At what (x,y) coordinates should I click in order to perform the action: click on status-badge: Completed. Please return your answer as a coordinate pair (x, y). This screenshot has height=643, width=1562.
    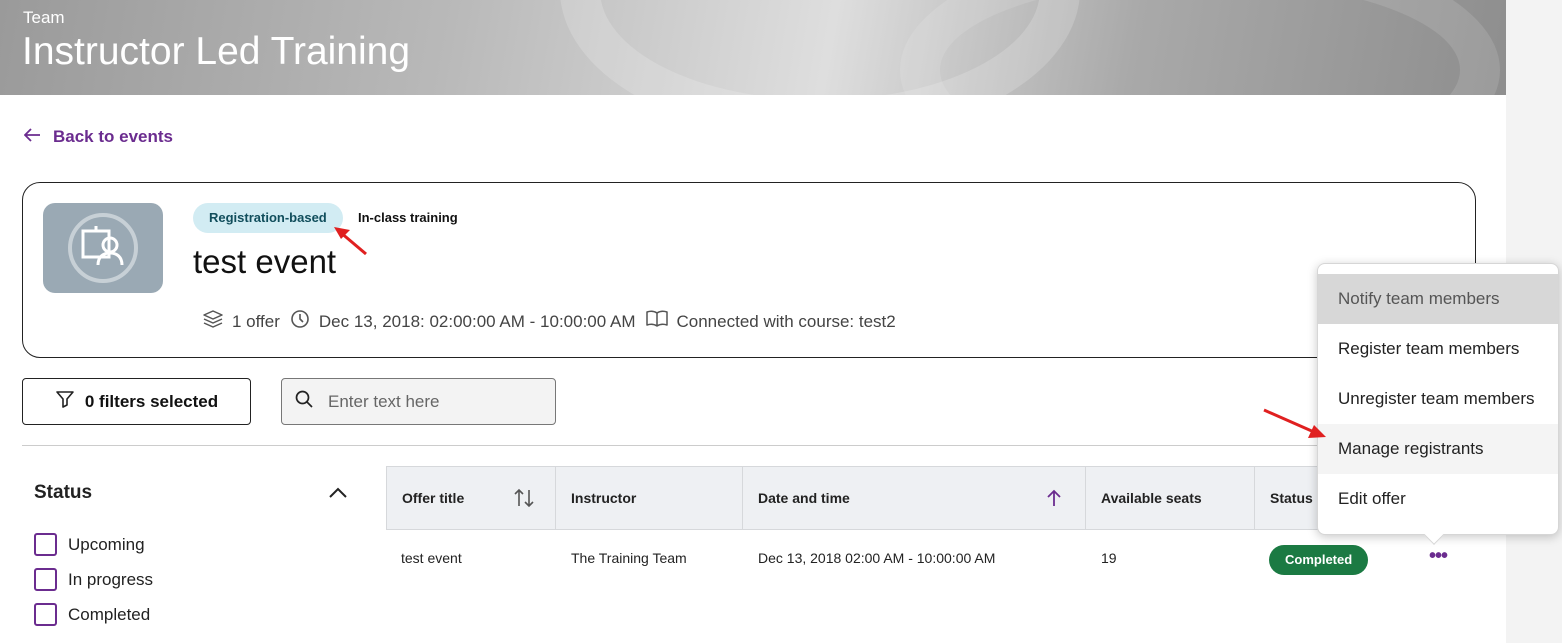
    Looking at the image, I should click on (1319, 560).